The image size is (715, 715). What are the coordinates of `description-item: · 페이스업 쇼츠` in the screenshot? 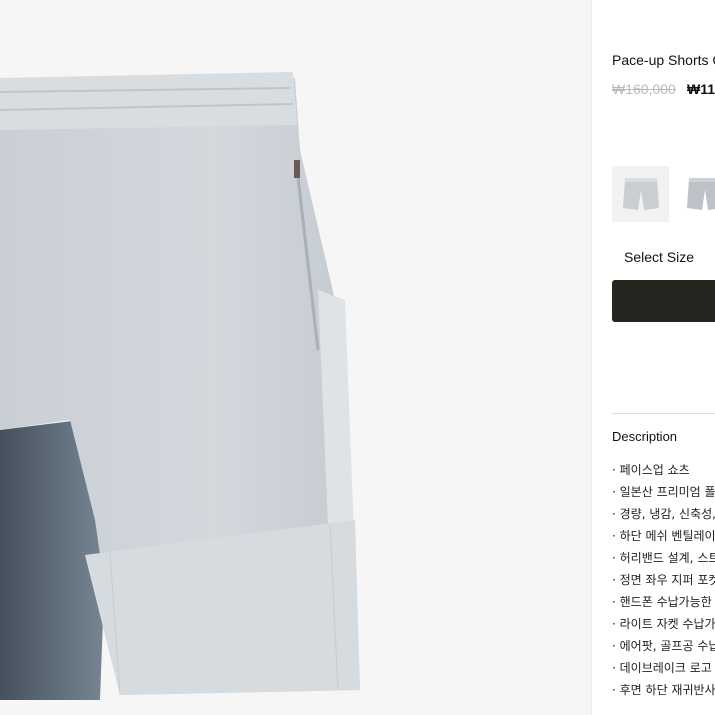 It's located at (651, 470).